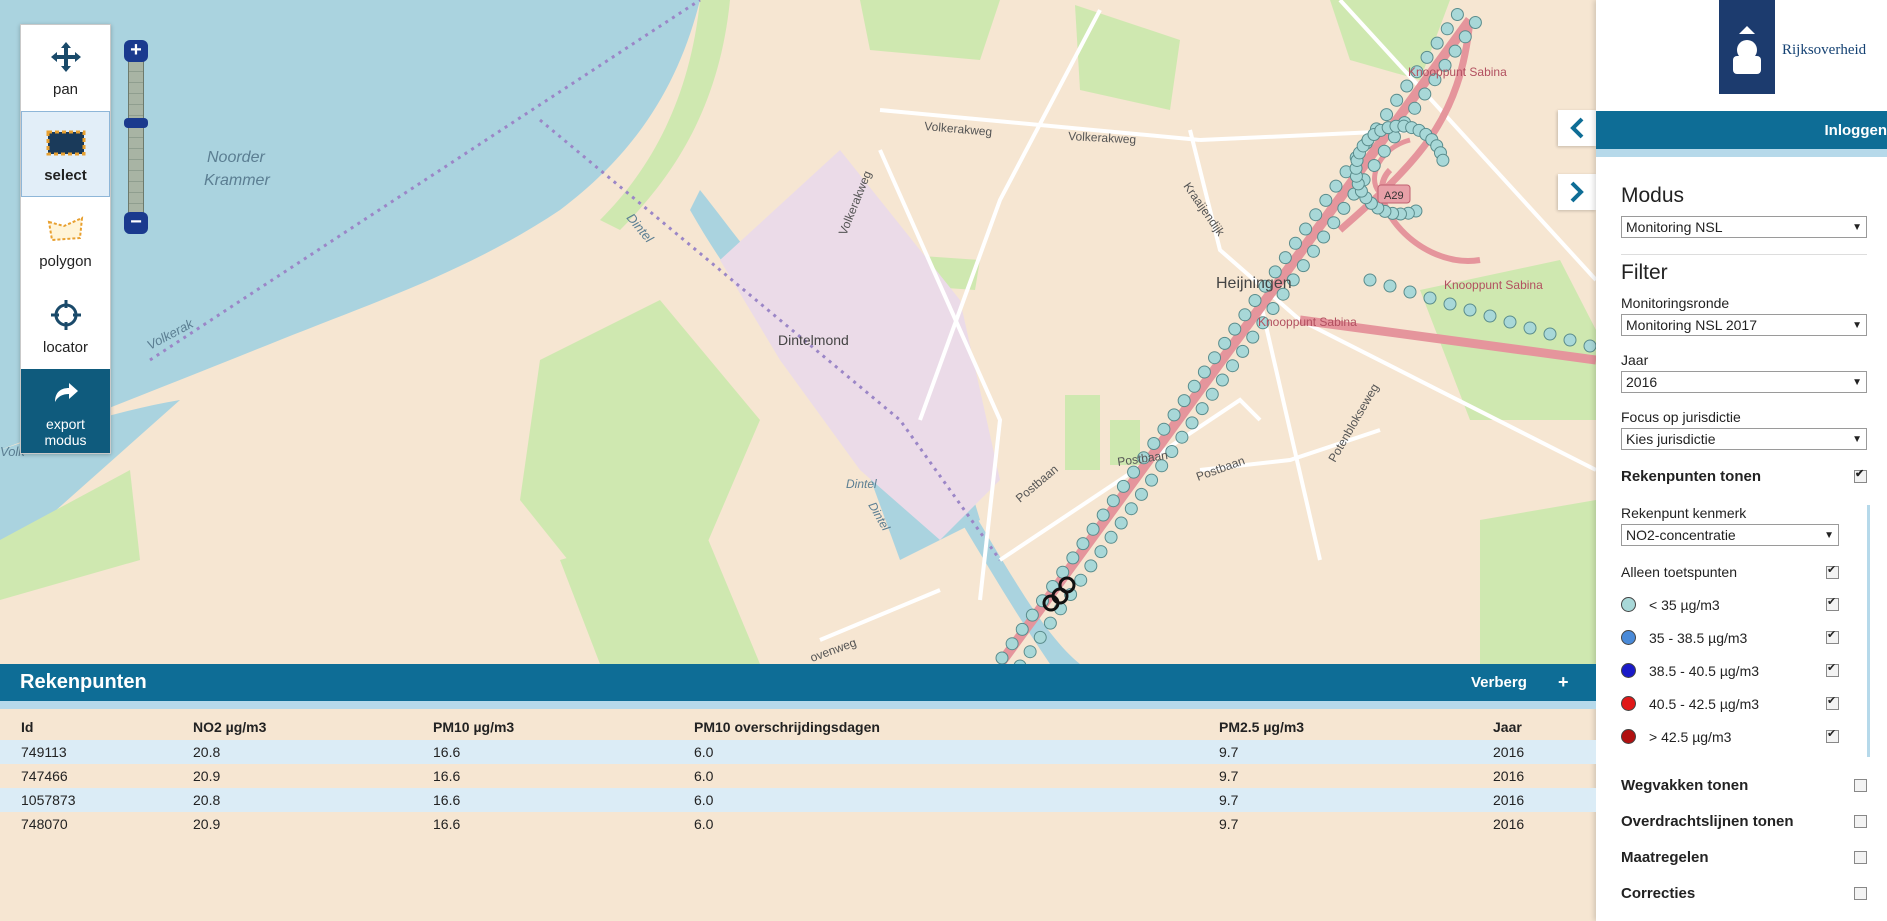  I want to click on zoom-out-button: −, so click(136, 223).